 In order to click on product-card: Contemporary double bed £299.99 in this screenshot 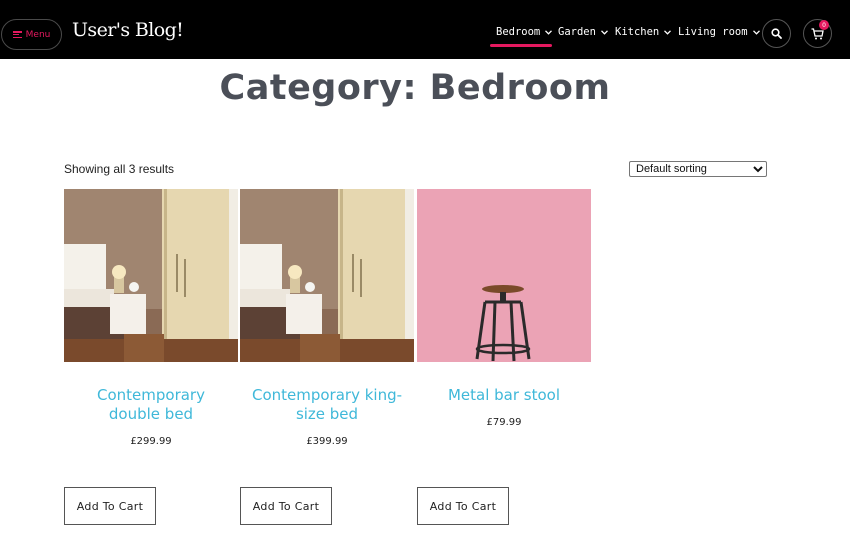, I will do `click(151, 318)`.